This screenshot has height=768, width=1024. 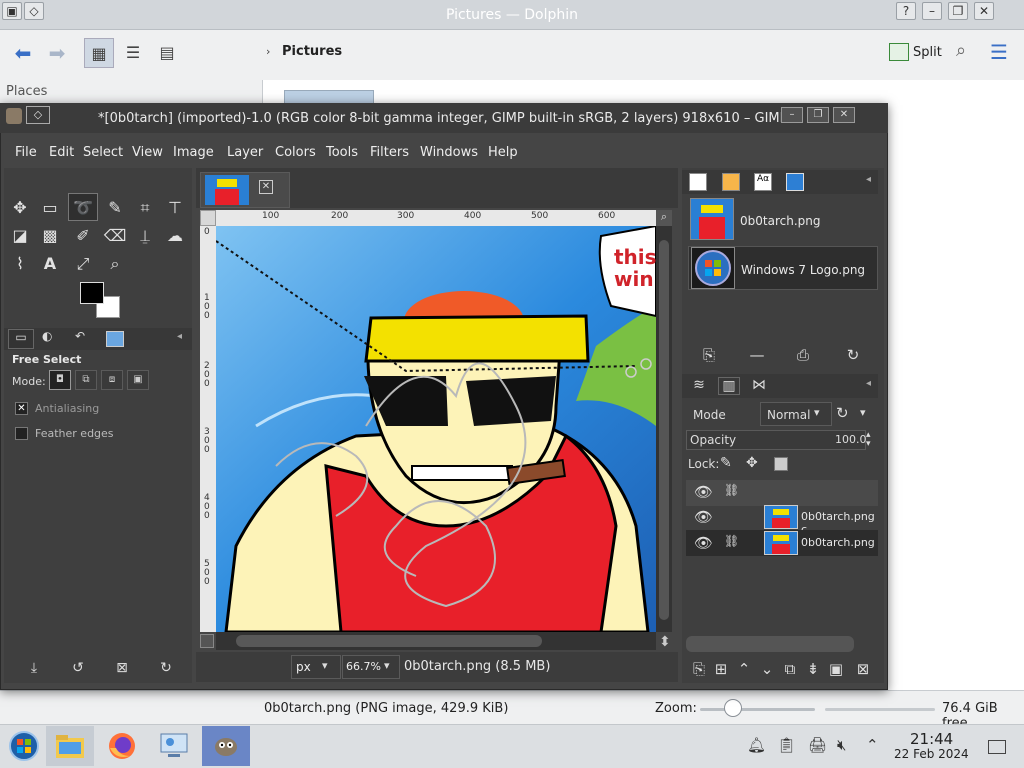 I want to click on merge-layer-icon: ⇟, so click(x=813, y=669).